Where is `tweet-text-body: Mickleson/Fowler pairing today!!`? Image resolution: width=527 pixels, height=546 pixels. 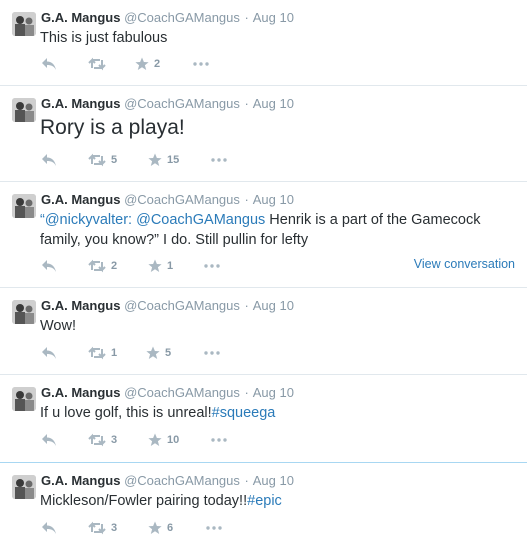
tweet-text-body: Mickleson/Fowler pairing today!! is located at coordinates (144, 501).